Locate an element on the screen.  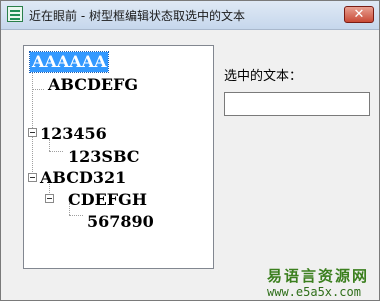
app-logo-icon is located at coordinates (15, 14).